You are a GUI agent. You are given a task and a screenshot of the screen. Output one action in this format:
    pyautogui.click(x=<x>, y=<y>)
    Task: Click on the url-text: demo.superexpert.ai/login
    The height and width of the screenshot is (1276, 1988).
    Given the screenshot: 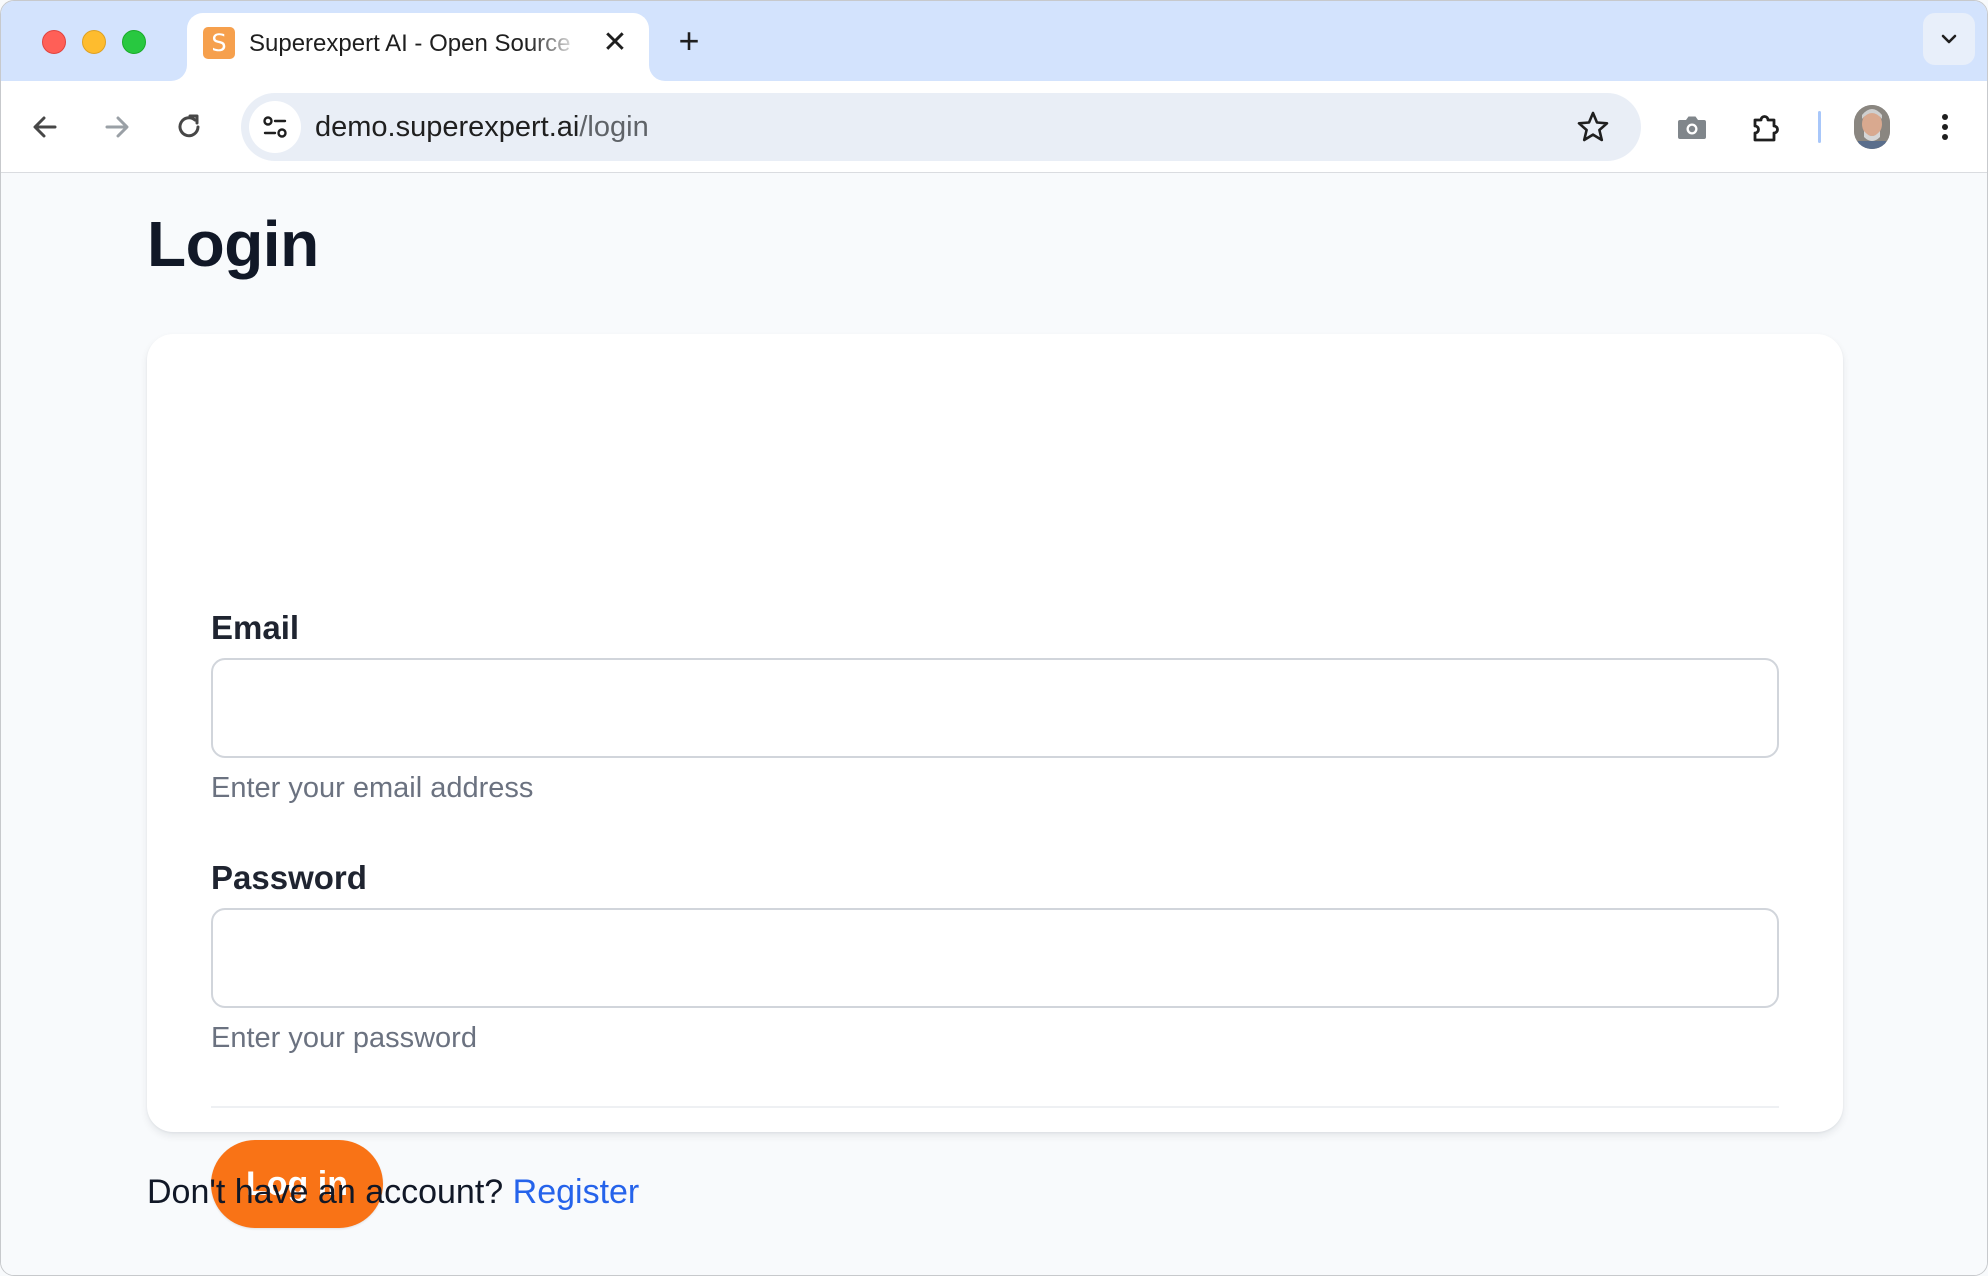 What is the action you would take?
    pyautogui.click(x=482, y=127)
    